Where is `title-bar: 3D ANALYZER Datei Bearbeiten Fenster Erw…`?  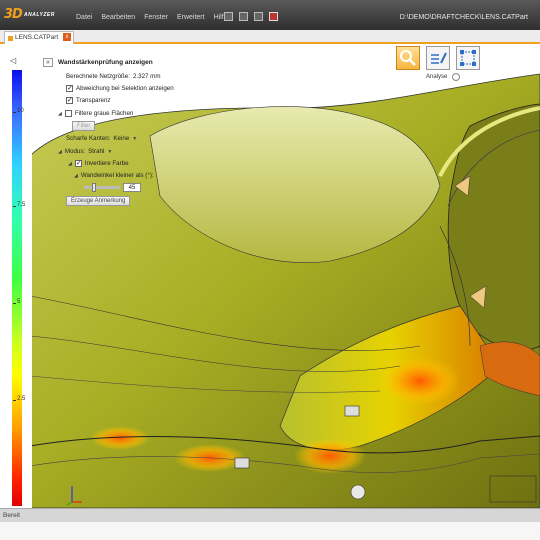 title-bar: 3D ANALYZER Datei Bearbeiten Fenster Erw… is located at coordinates (270, 15).